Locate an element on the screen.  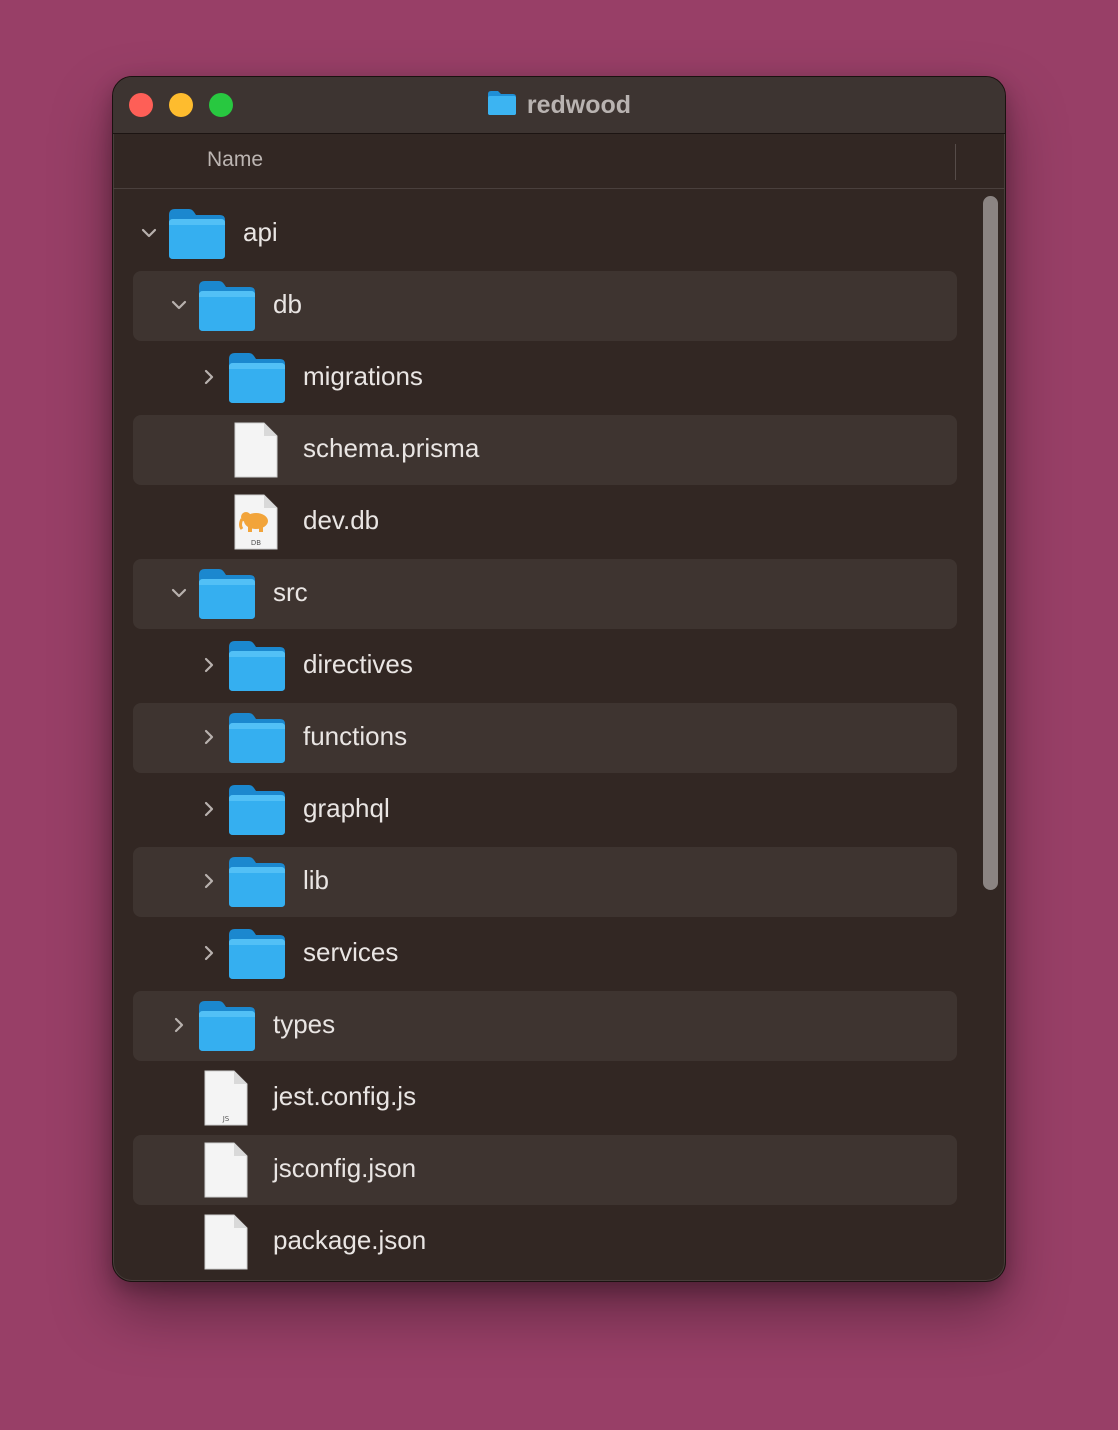
file-badge-text: JS is located at coordinates (226, 1119).